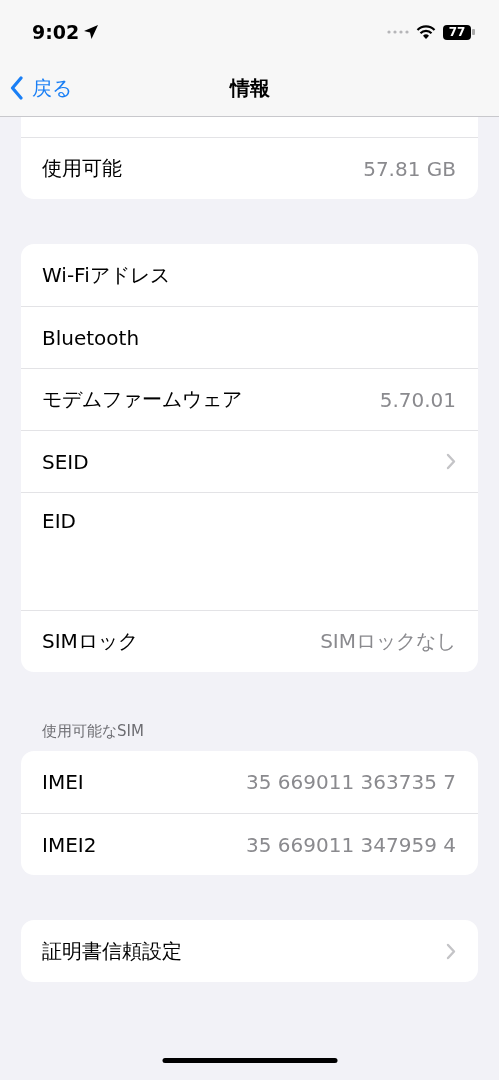  What do you see at coordinates (249, 88) in the screenshot?
I see `page-title: 情報` at bounding box center [249, 88].